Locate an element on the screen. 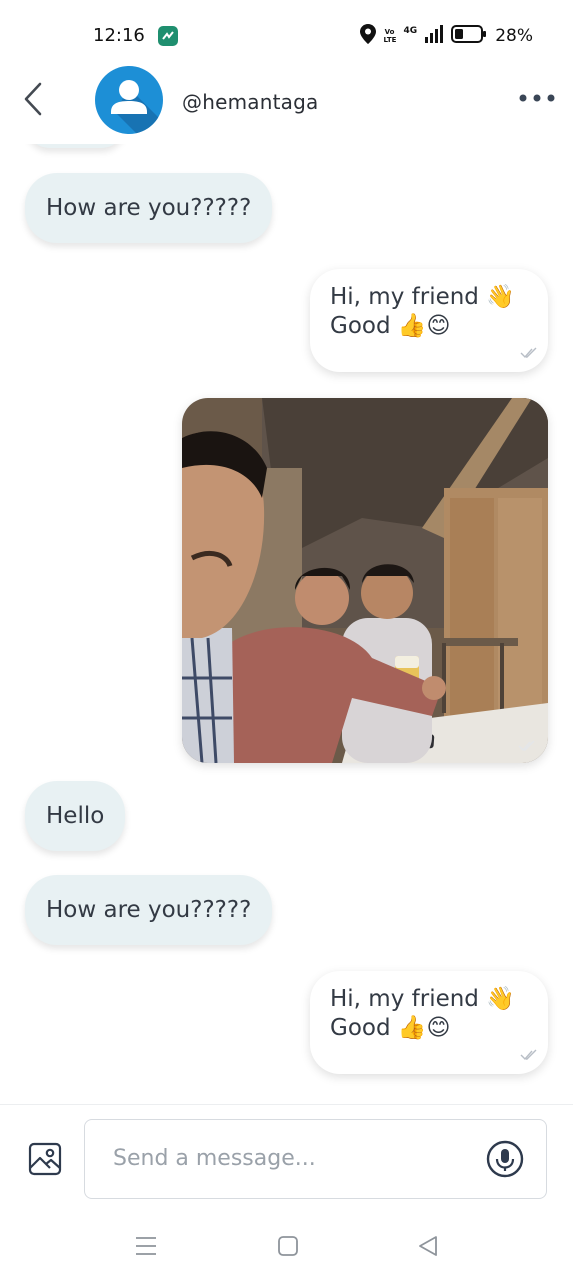 The image size is (573, 1280). battery-percent: 28% is located at coordinates (514, 36).